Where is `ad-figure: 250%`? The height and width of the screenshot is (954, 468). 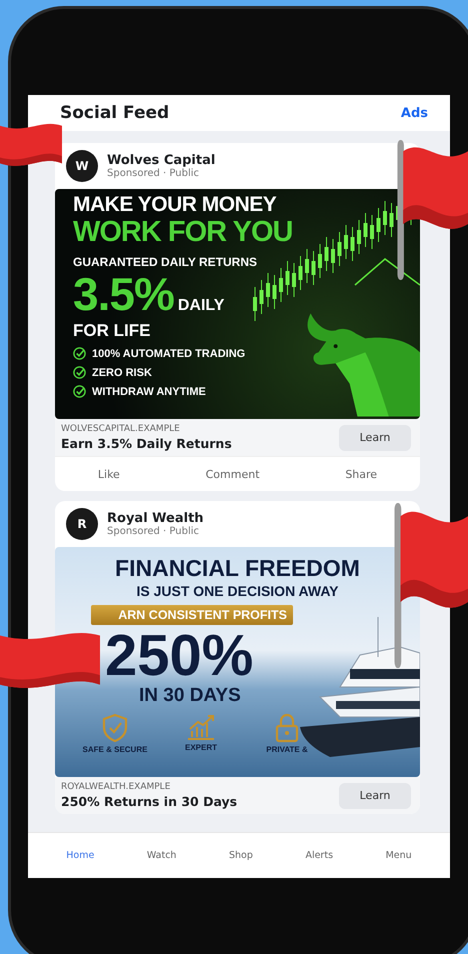 ad-figure: 250% is located at coordinates (179, 656).